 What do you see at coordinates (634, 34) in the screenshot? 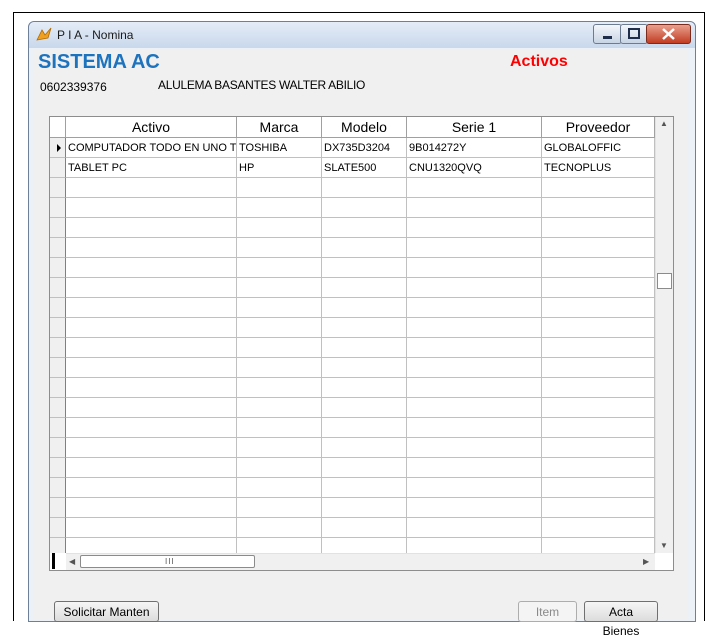
I see `maximize-button` at bounding box center [634, 34].